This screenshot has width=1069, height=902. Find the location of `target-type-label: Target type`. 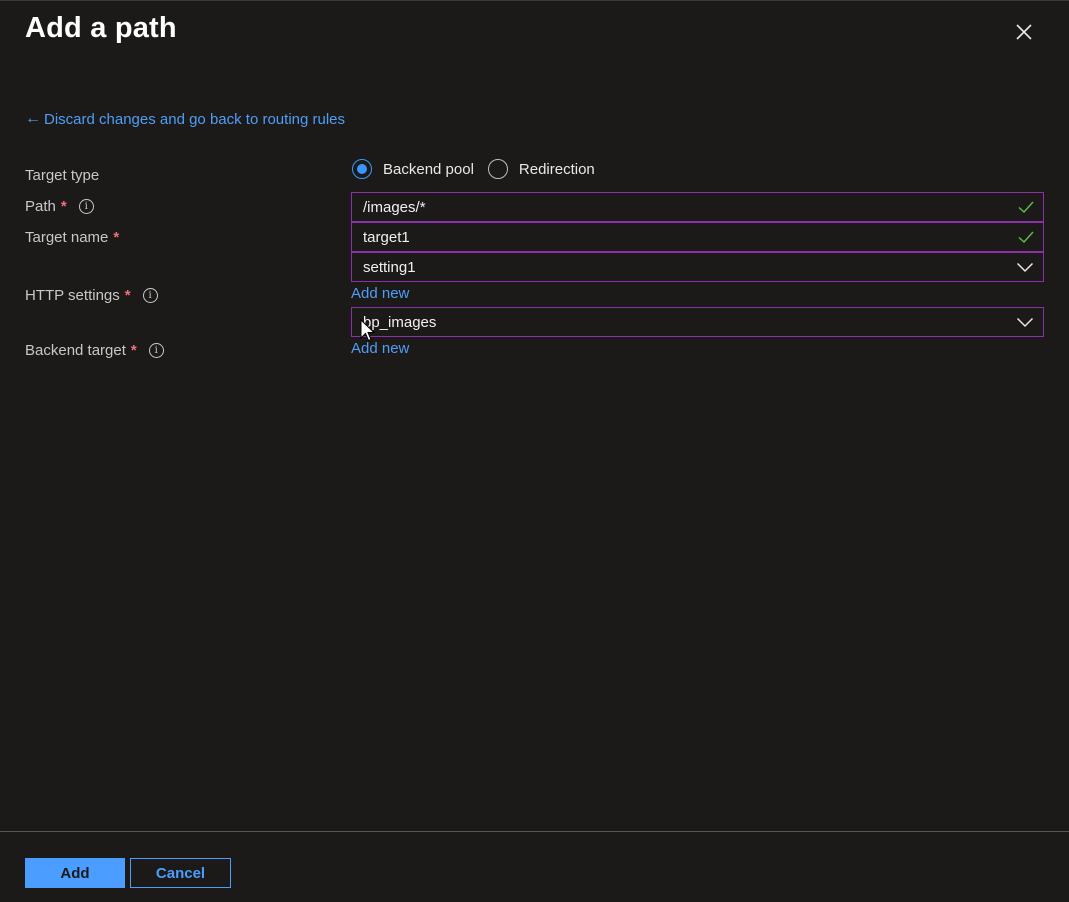

target-type-label: Target type is located at coordinates (62, 175).